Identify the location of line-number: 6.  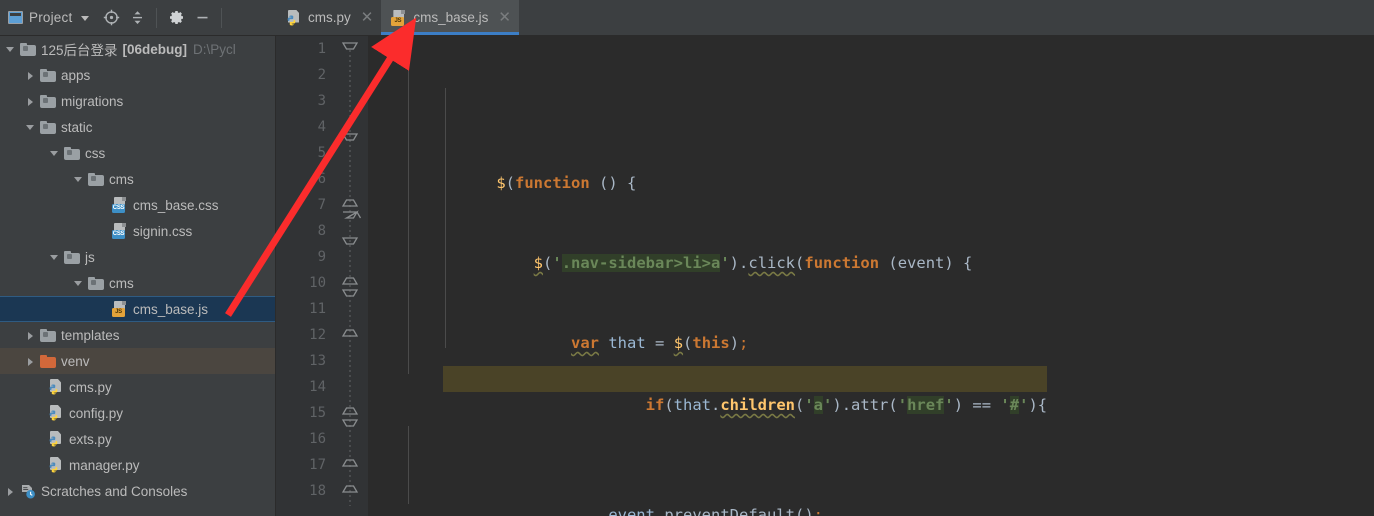
(321, 179).